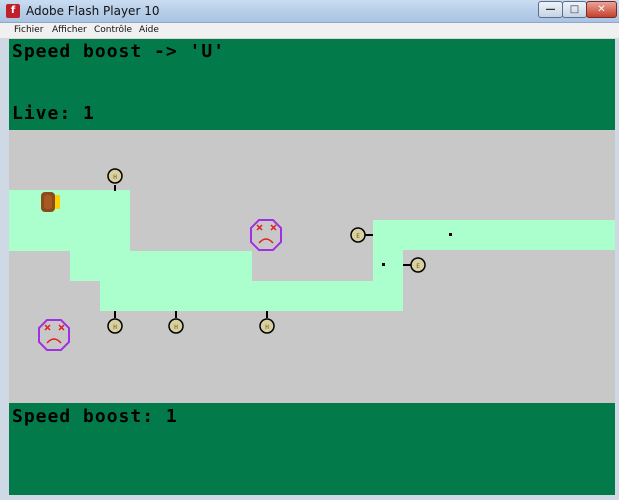  I want to click on close-button: ✕, so click(601, 9).